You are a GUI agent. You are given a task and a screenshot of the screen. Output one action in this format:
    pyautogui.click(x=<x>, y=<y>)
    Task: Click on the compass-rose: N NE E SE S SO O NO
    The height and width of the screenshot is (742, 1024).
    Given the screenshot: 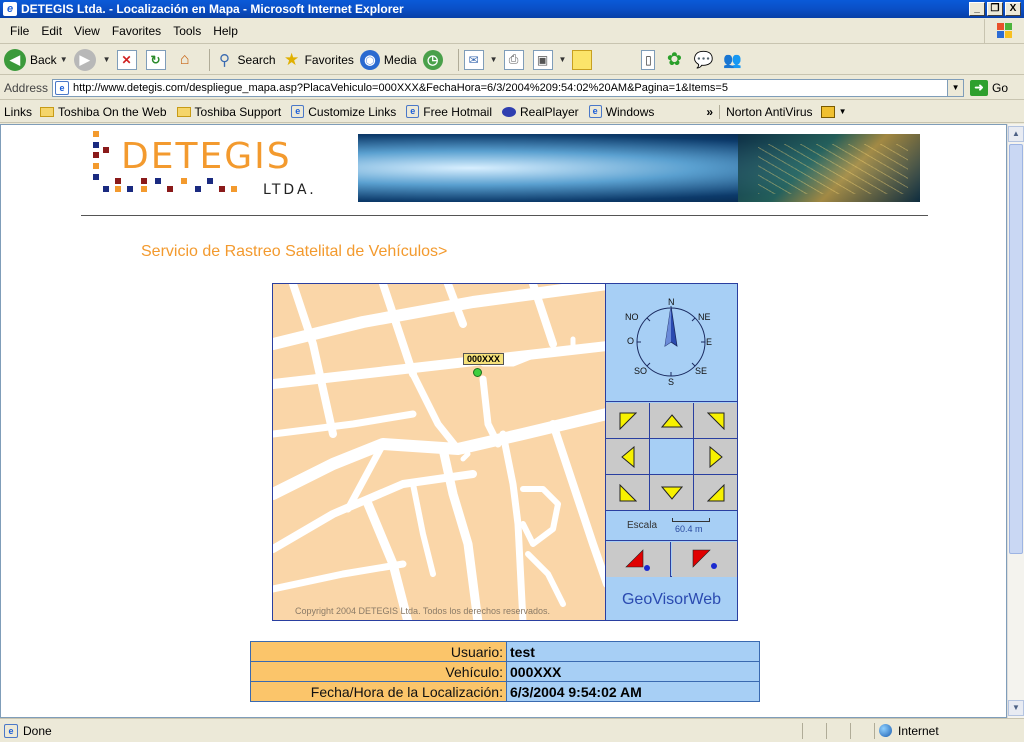 What is the action you would take?
    pyautogui.click(x=671, y=343)
    